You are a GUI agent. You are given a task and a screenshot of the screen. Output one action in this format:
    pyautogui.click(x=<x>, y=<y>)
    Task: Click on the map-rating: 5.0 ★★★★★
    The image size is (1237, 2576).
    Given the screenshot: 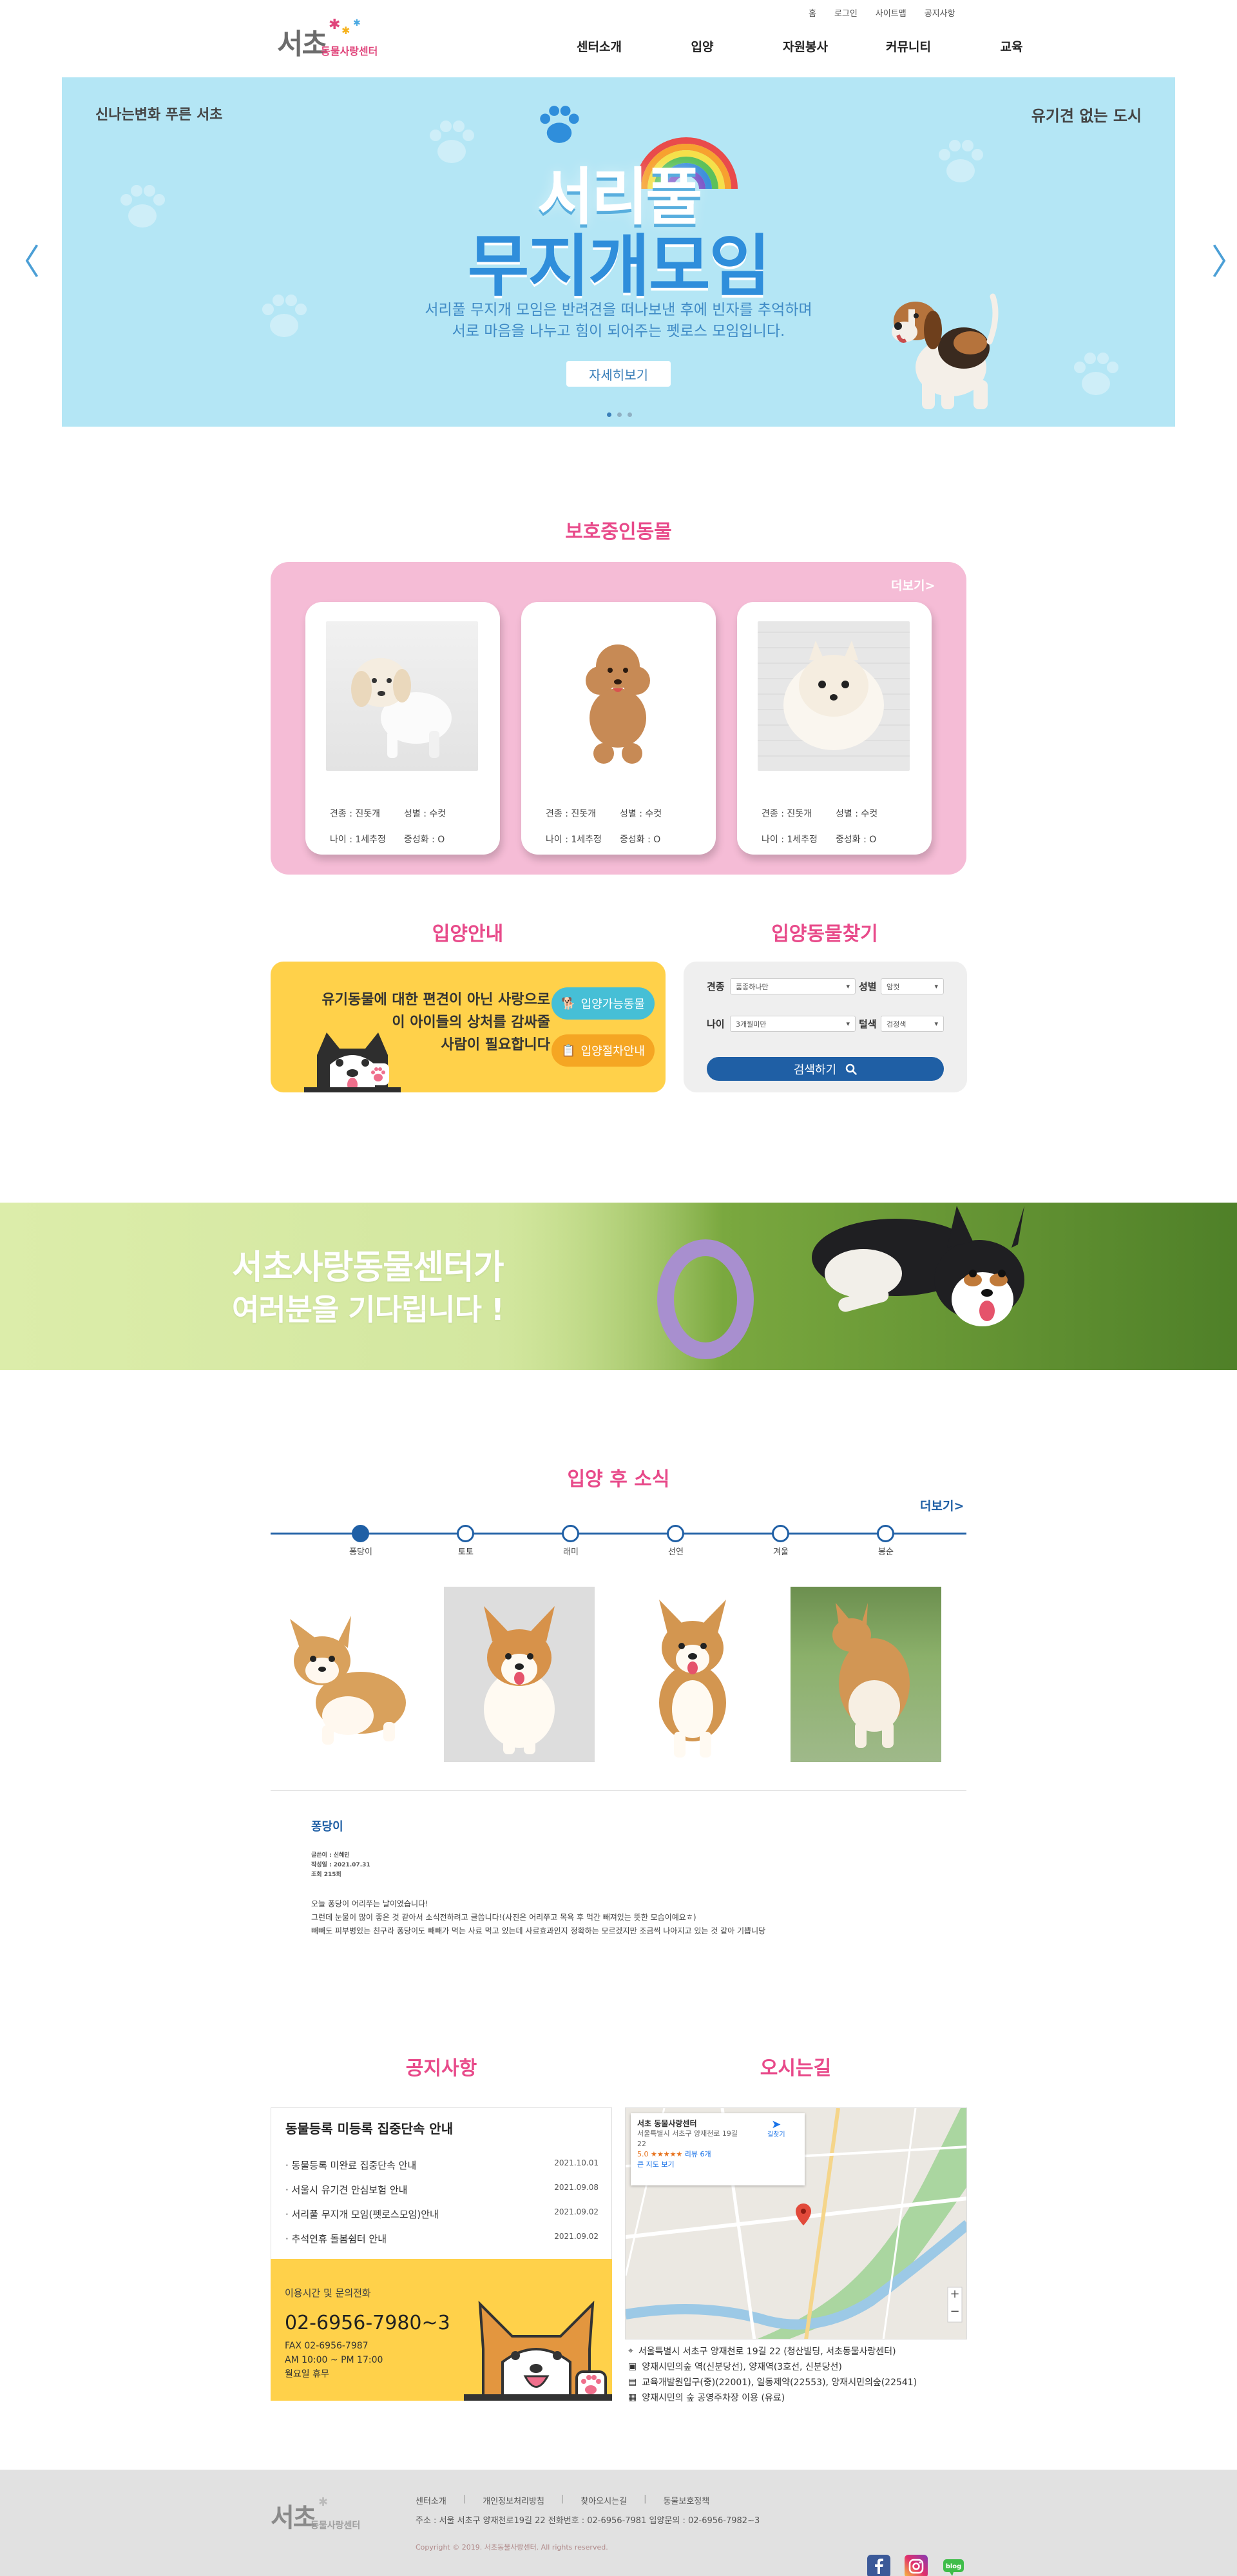 What is the action you would take?
    pyautogui.click(x=660, y=2154)
    